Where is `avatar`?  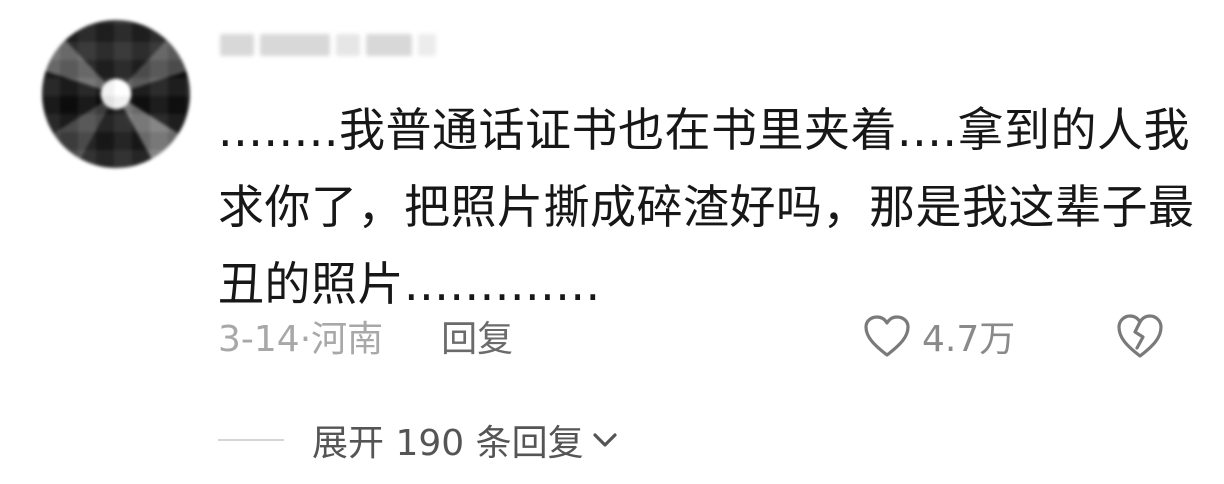
avatar is located at coordinates (116, 94).